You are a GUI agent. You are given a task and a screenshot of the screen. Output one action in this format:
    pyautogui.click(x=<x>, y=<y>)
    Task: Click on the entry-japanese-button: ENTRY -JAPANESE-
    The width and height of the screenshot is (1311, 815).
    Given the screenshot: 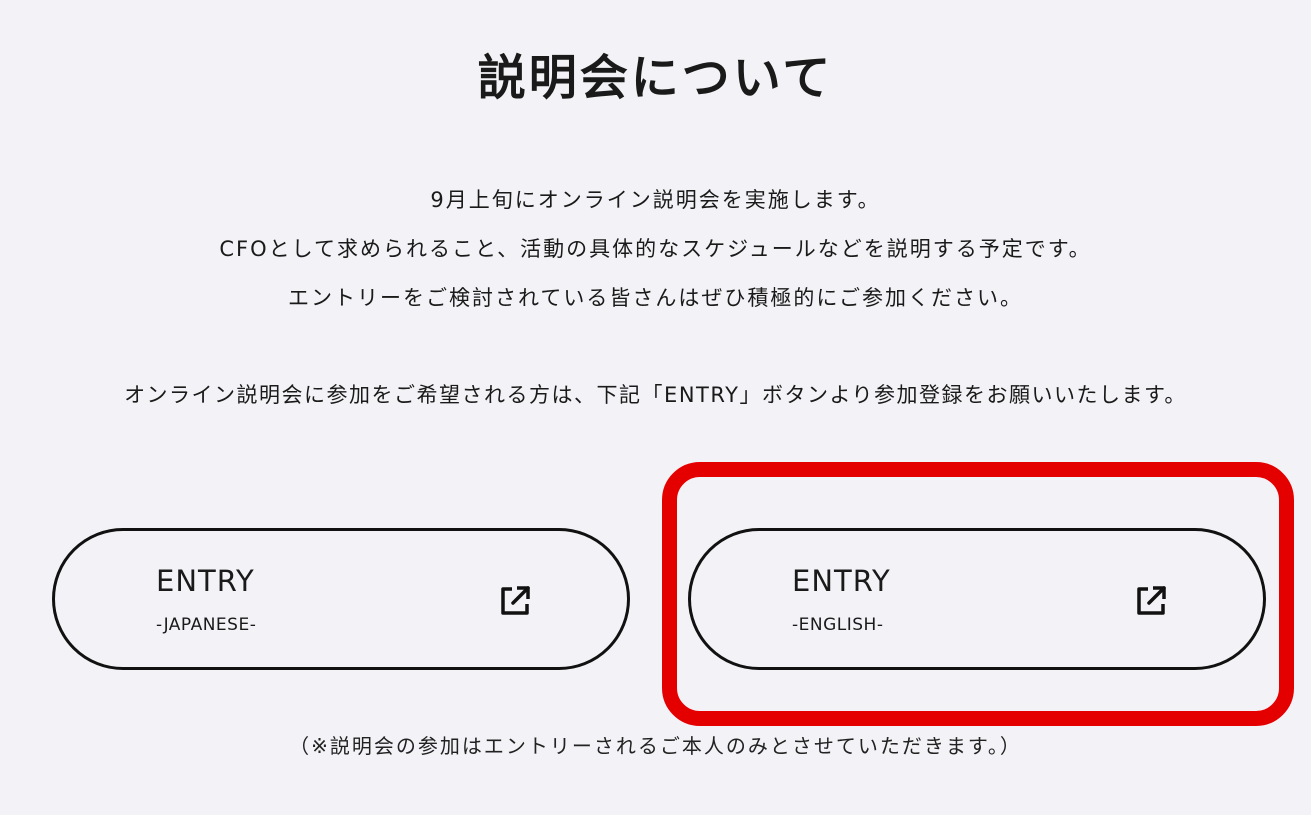 What is the action you would take?
    pyautogui.click(x=341, y=599)
    